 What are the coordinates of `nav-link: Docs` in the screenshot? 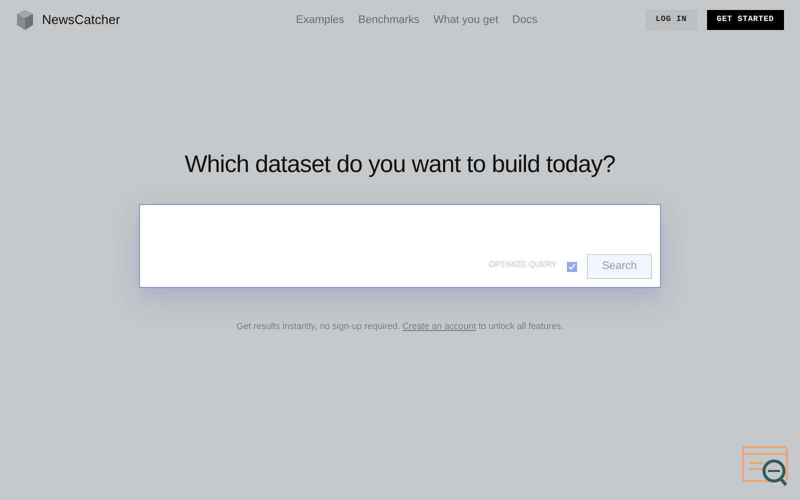 It's located at (525, 20).